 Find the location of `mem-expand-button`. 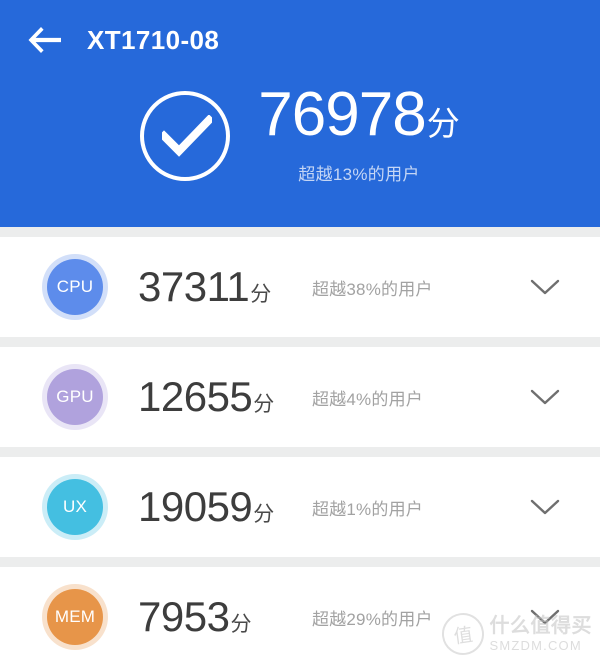

mem-expand-button is located at coordinates (545, 617).